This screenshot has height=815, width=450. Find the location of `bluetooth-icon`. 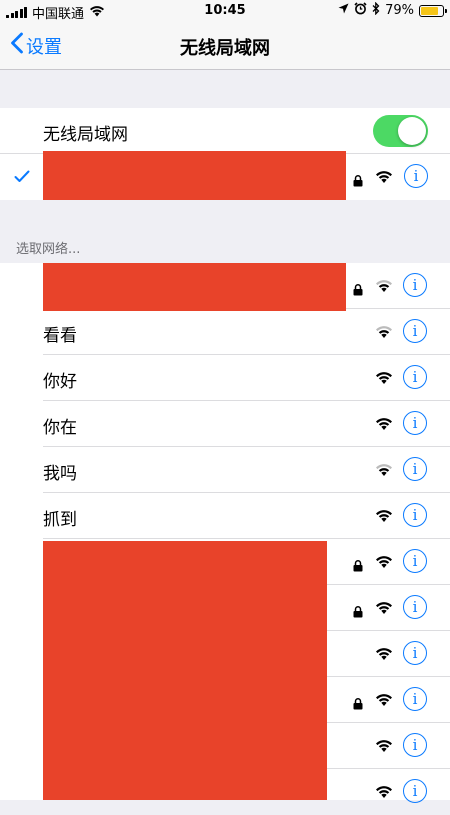

bluetooth-icon is located at coordinates (376, 10).